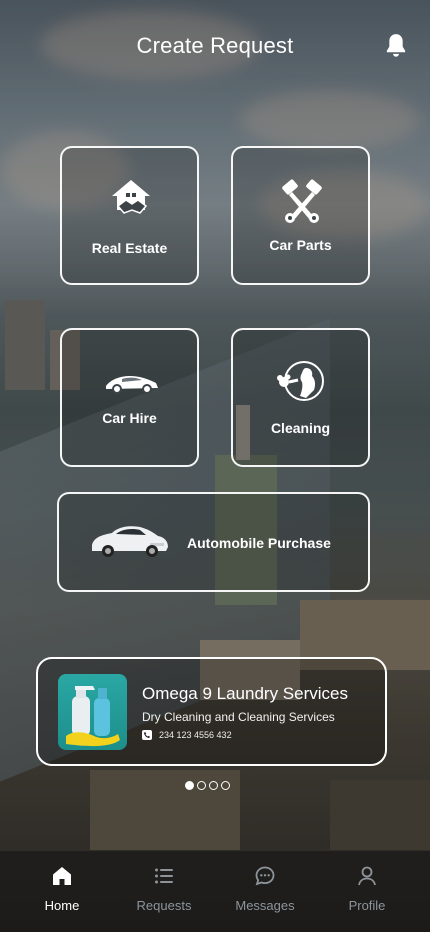 The height and width of the screenshot is (932, 430). What do you see at coordinates (265, 891) in the screenshot?
I see `nav-messages: Messages` at bounding box center [265, 891].